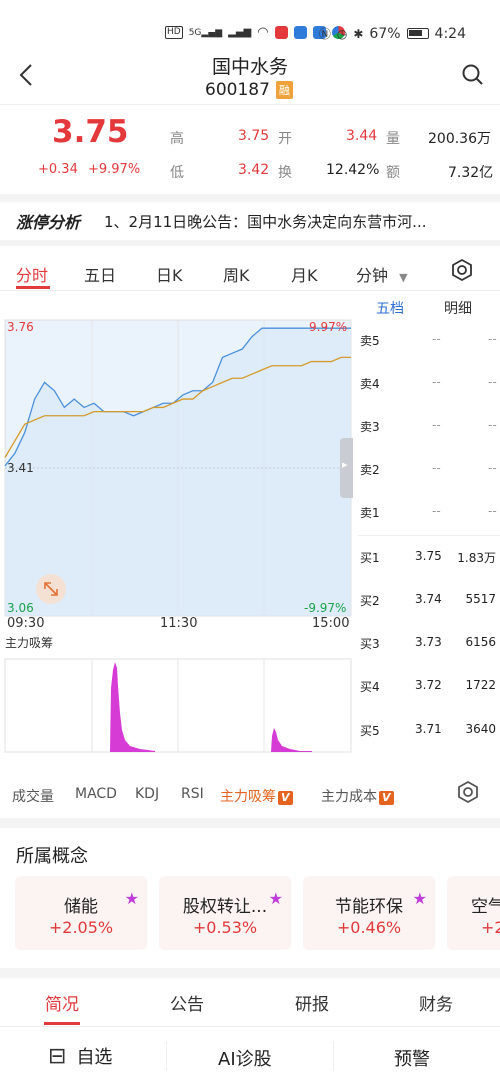 Image resolution: width=500 pixels, height=1086 pixels. Describe the element at coordinates (90, 132) in the screenshot. I see `current-price: 3.75` at that location.